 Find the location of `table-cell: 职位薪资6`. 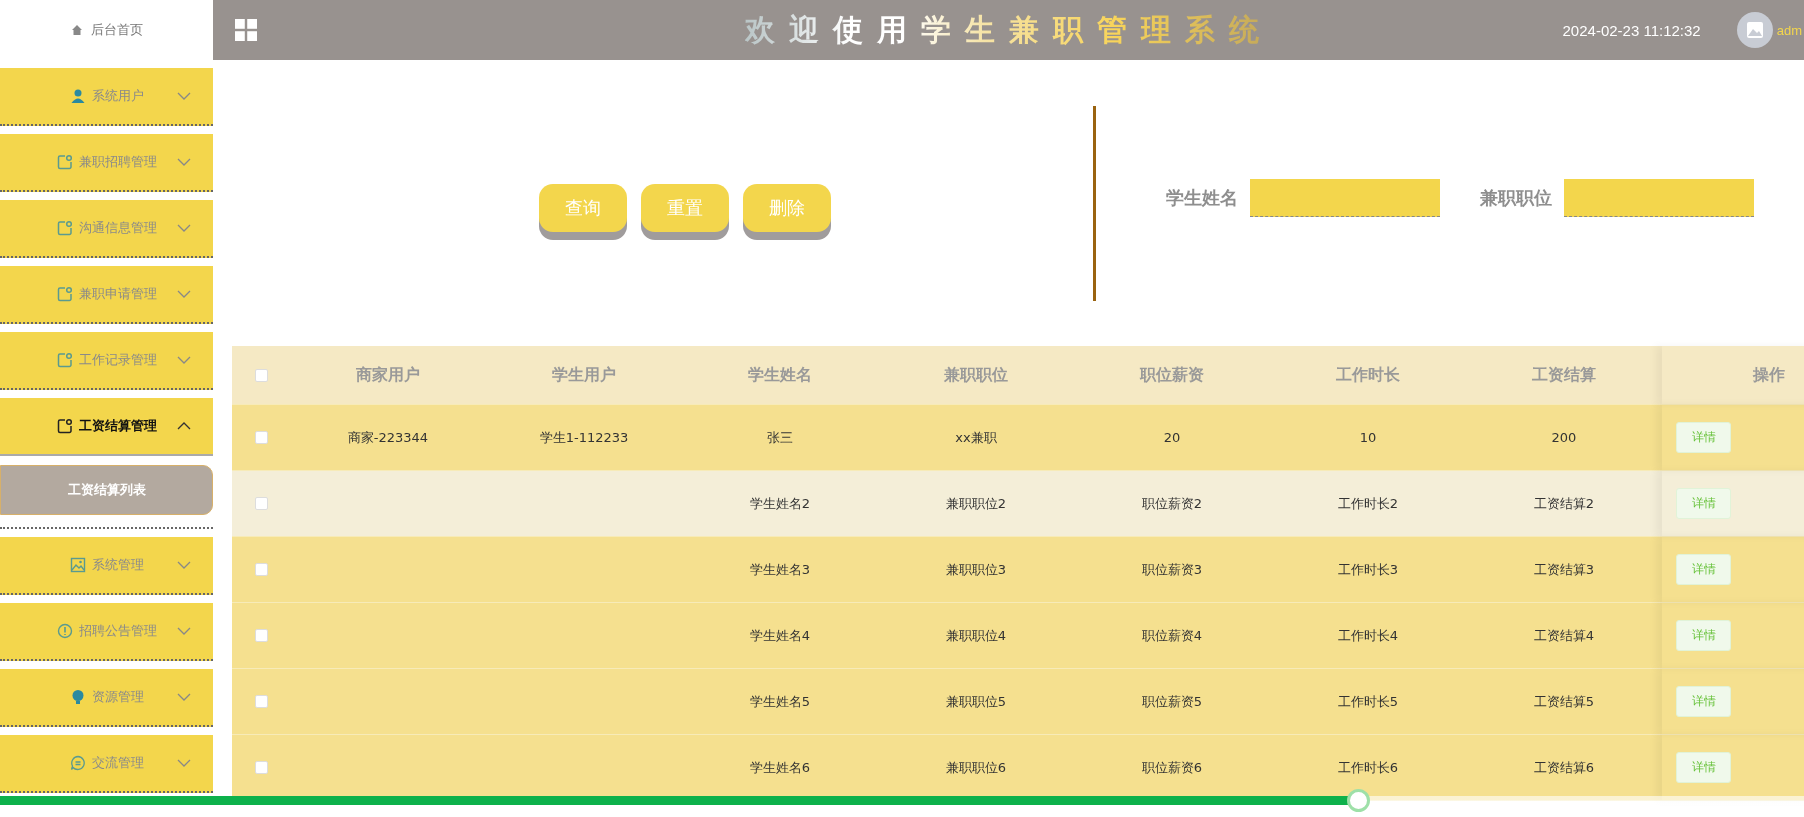

table-cell: 职位薪资6 is located at coordinates (1172, 767).